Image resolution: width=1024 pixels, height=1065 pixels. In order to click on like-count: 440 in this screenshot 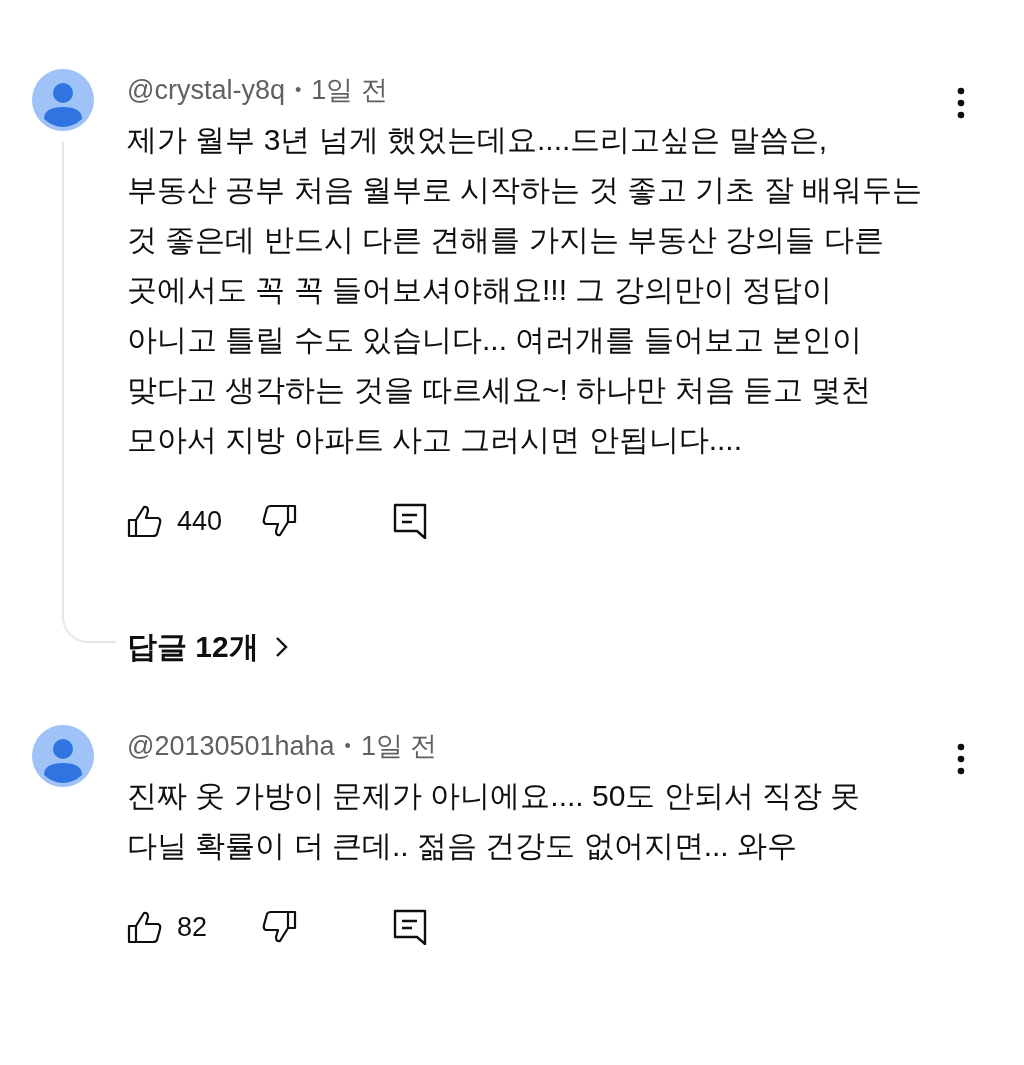, I will do `click(200, 521)`.